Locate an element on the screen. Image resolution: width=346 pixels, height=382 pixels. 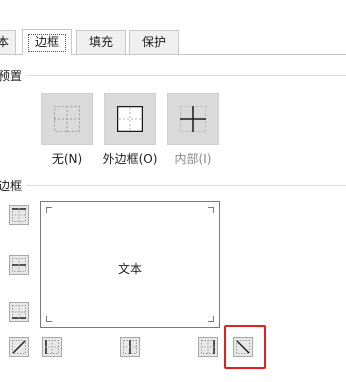
border-right-button is located at coordinates (208, 347).